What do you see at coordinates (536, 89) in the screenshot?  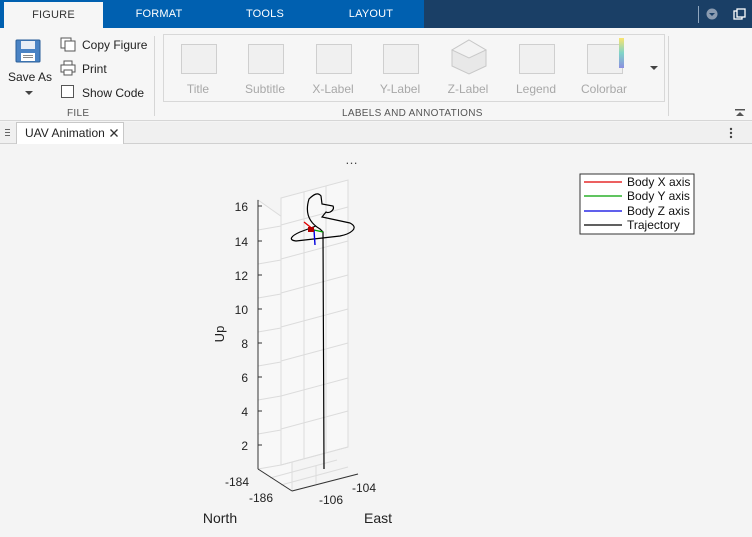 I see `legend-label: Legend` at bounding box center [536, 89].